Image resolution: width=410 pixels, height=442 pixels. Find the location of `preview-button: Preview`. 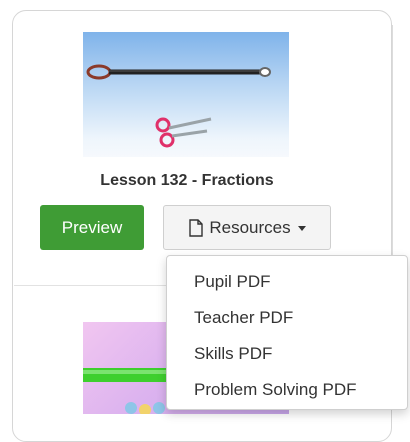

preview-button: Preview is located at coordinates (92, 227).